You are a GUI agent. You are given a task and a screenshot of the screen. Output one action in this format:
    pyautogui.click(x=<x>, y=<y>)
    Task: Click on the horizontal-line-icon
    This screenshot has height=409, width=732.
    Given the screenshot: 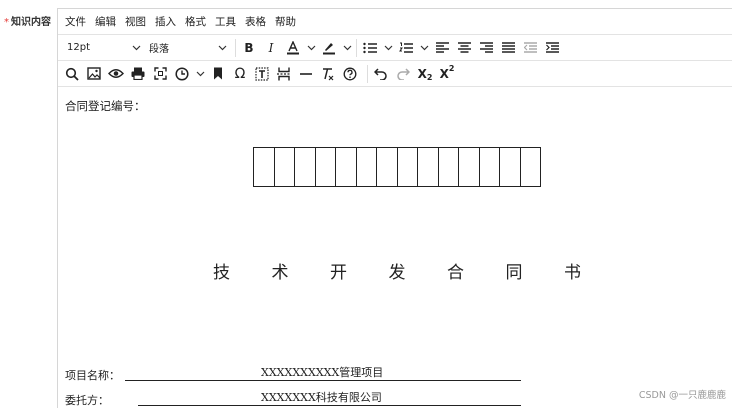 What is the action you would take?
    pyautogui.click(x=306, y=74)
    